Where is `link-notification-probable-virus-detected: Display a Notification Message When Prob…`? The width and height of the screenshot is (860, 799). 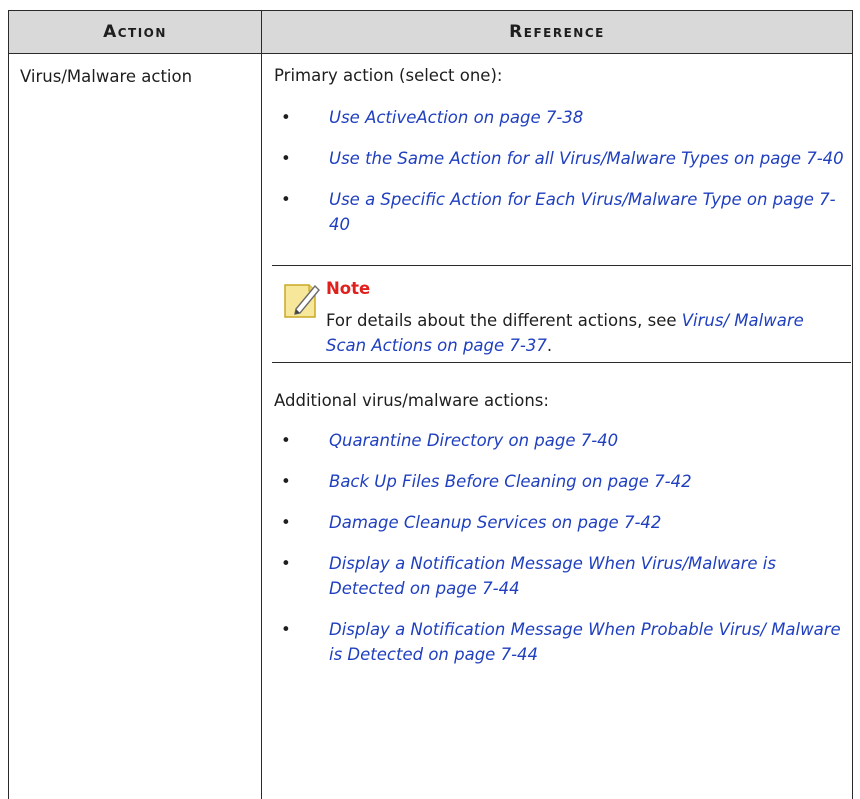
link-notification-probable-virus-detected: Display a Notification Message When Prob… is located at coordinates (585, 642).